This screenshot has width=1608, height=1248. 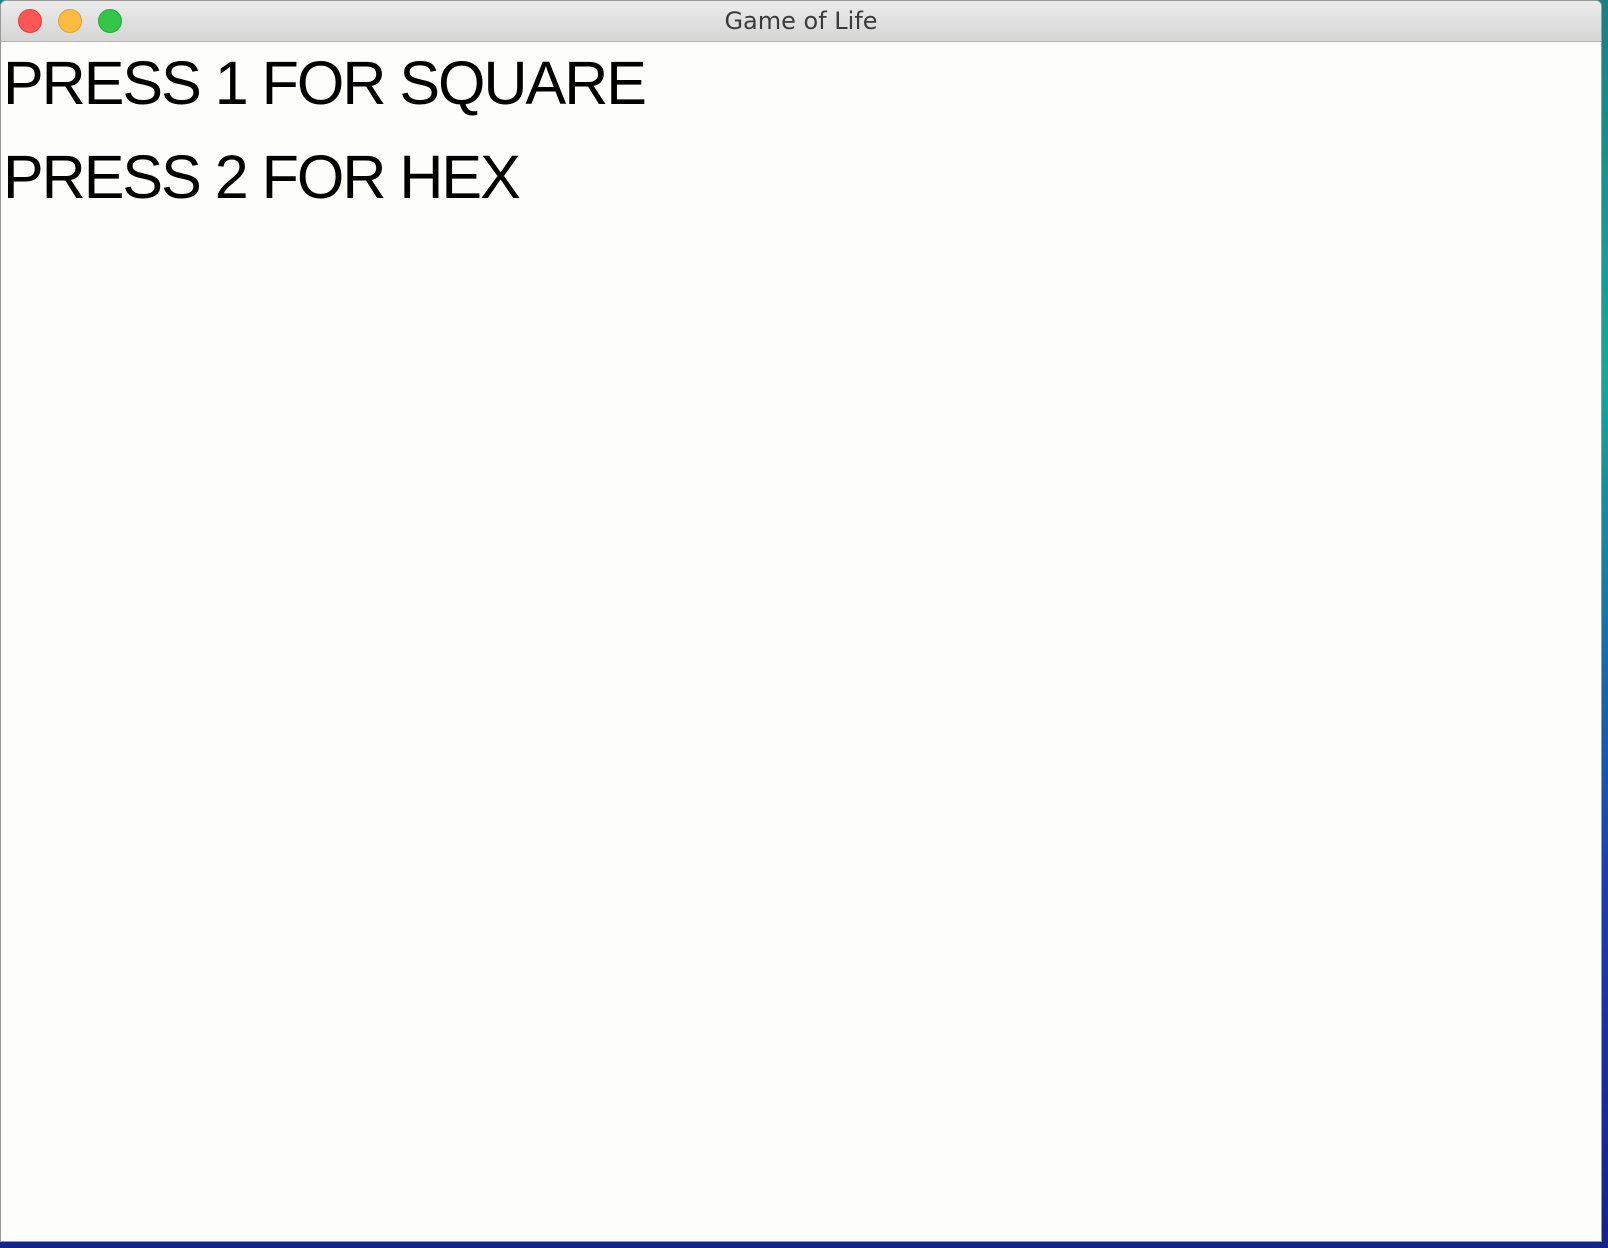 What do you see at coordinates (262, 177) in the screenshot?
I see `hex-mode-instruction: PRESS 2 FOR HEX` at bounding box center [262, 177].